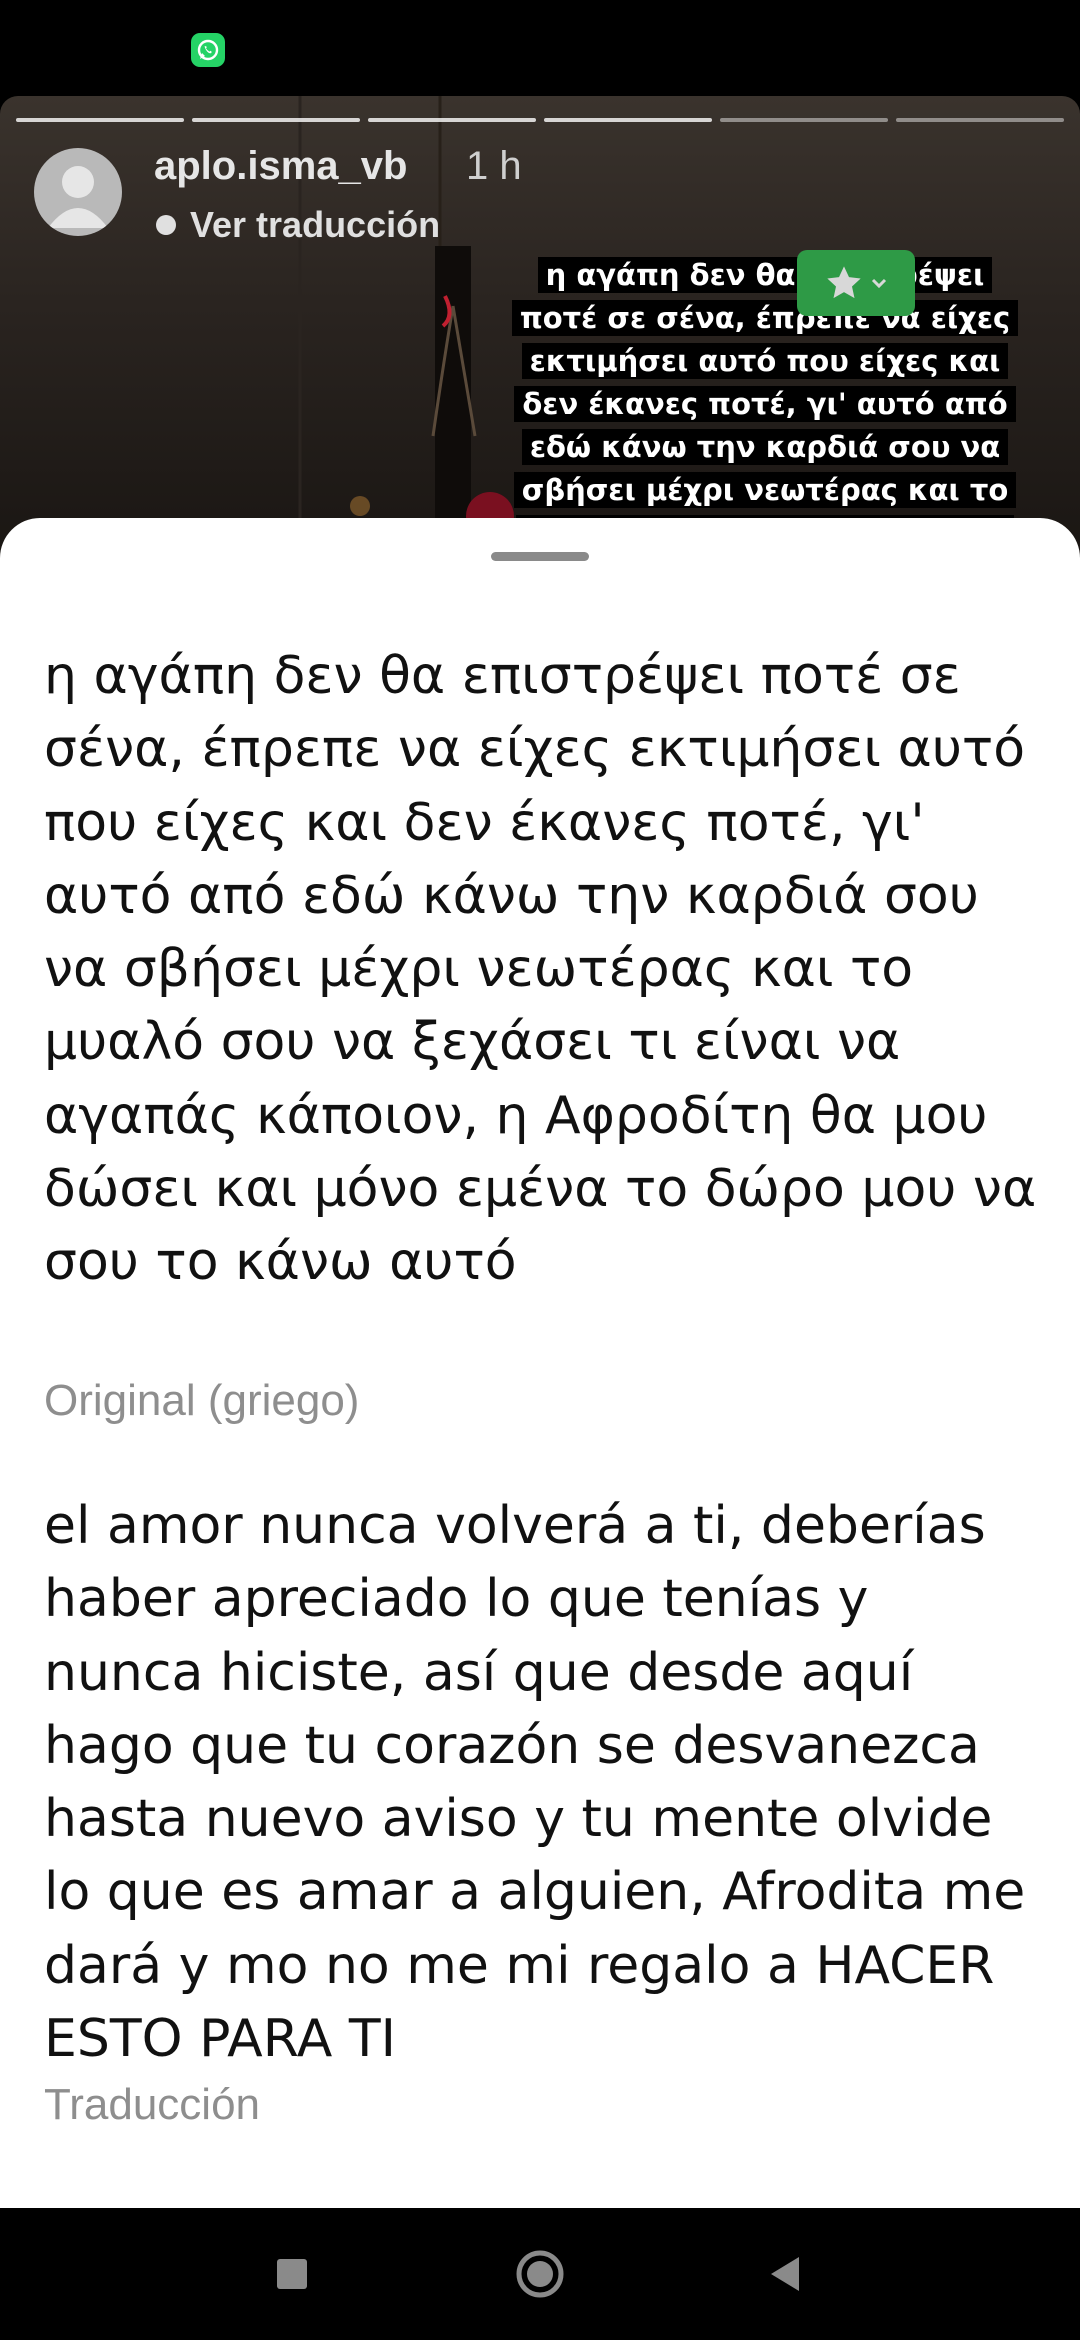  I want to click on navigation-bar, so click(540, 2274).